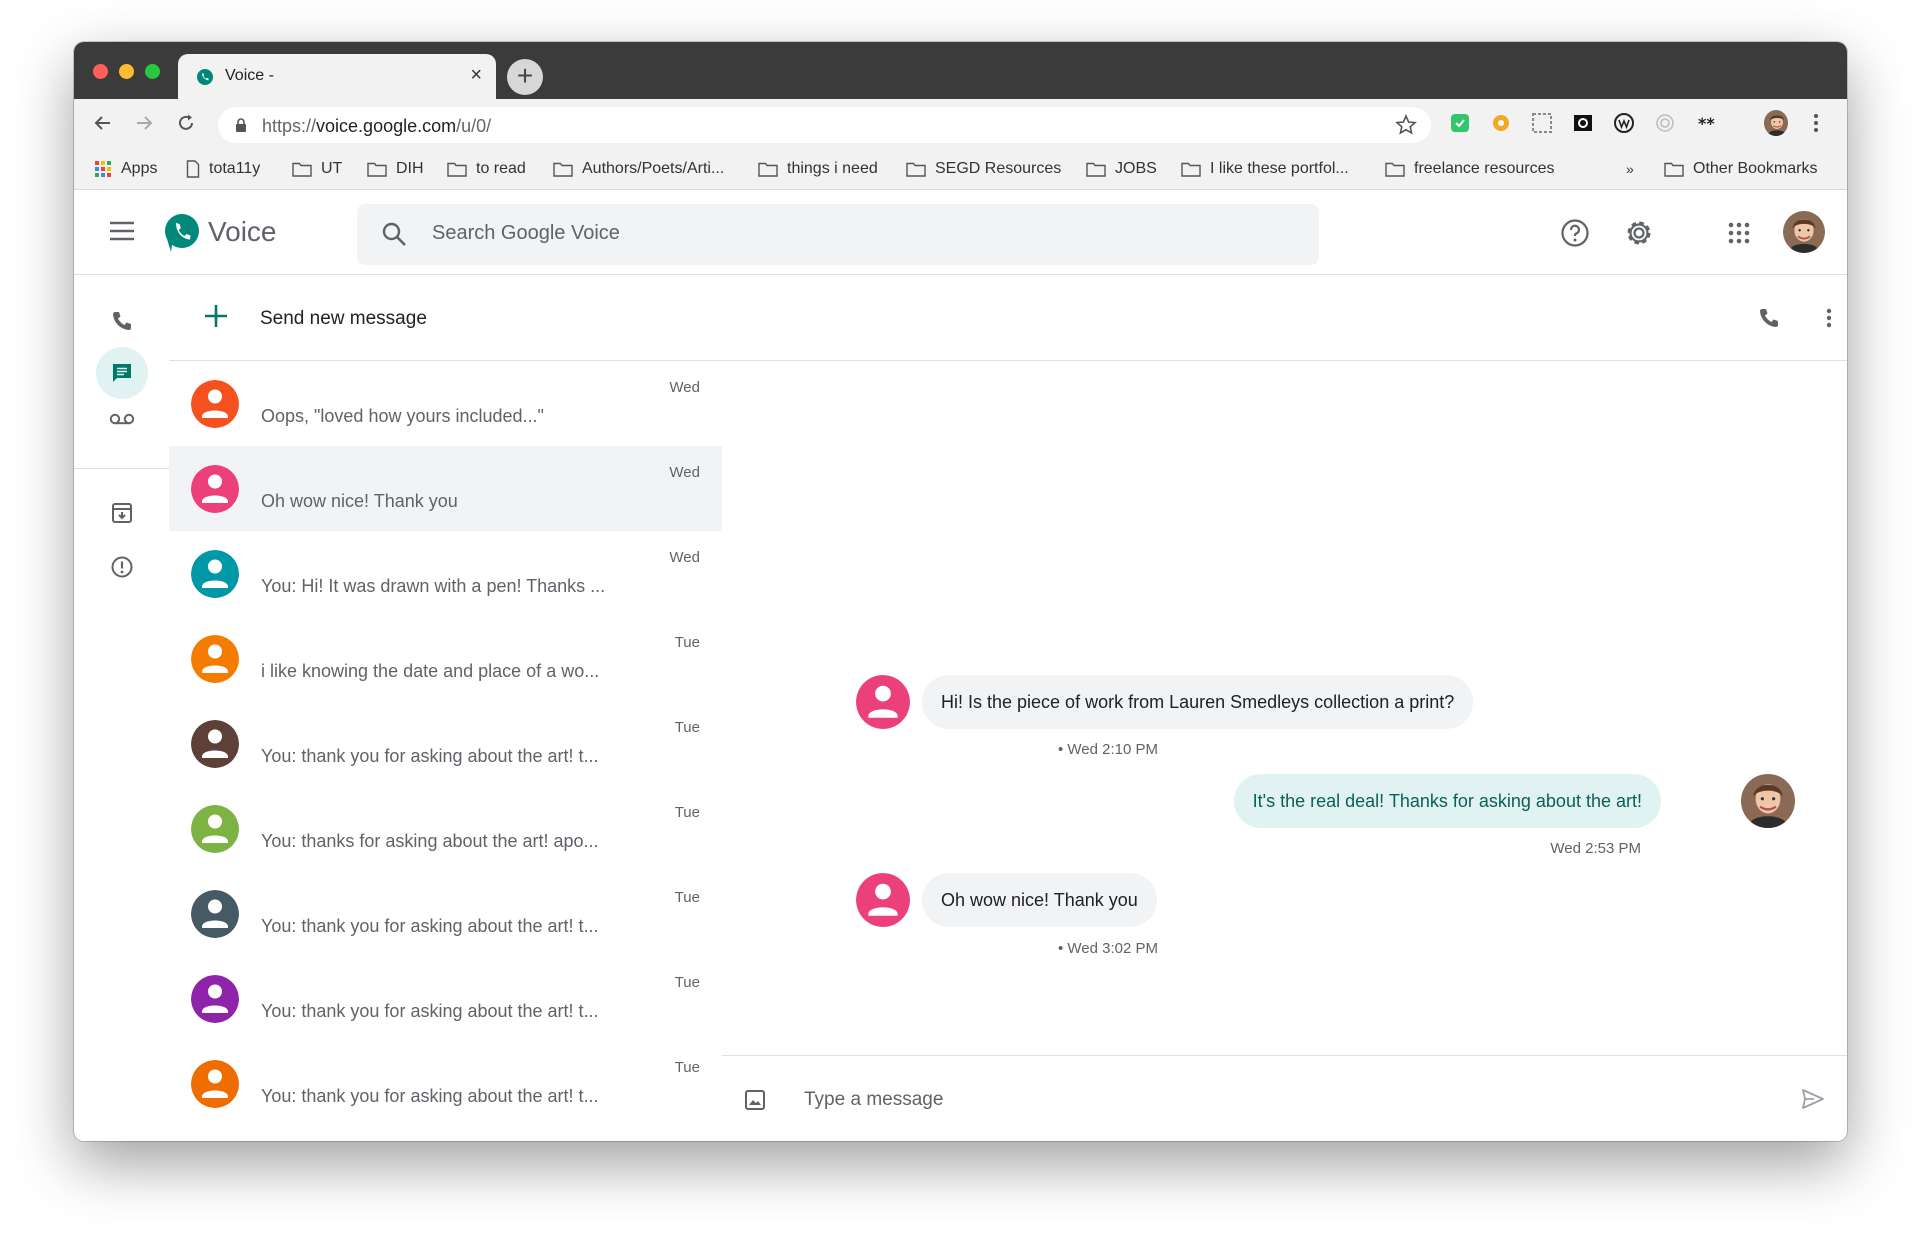 This screenshot has width=1920, height=1246. I want to click on extension-camera-icon, so click(1583, 123).